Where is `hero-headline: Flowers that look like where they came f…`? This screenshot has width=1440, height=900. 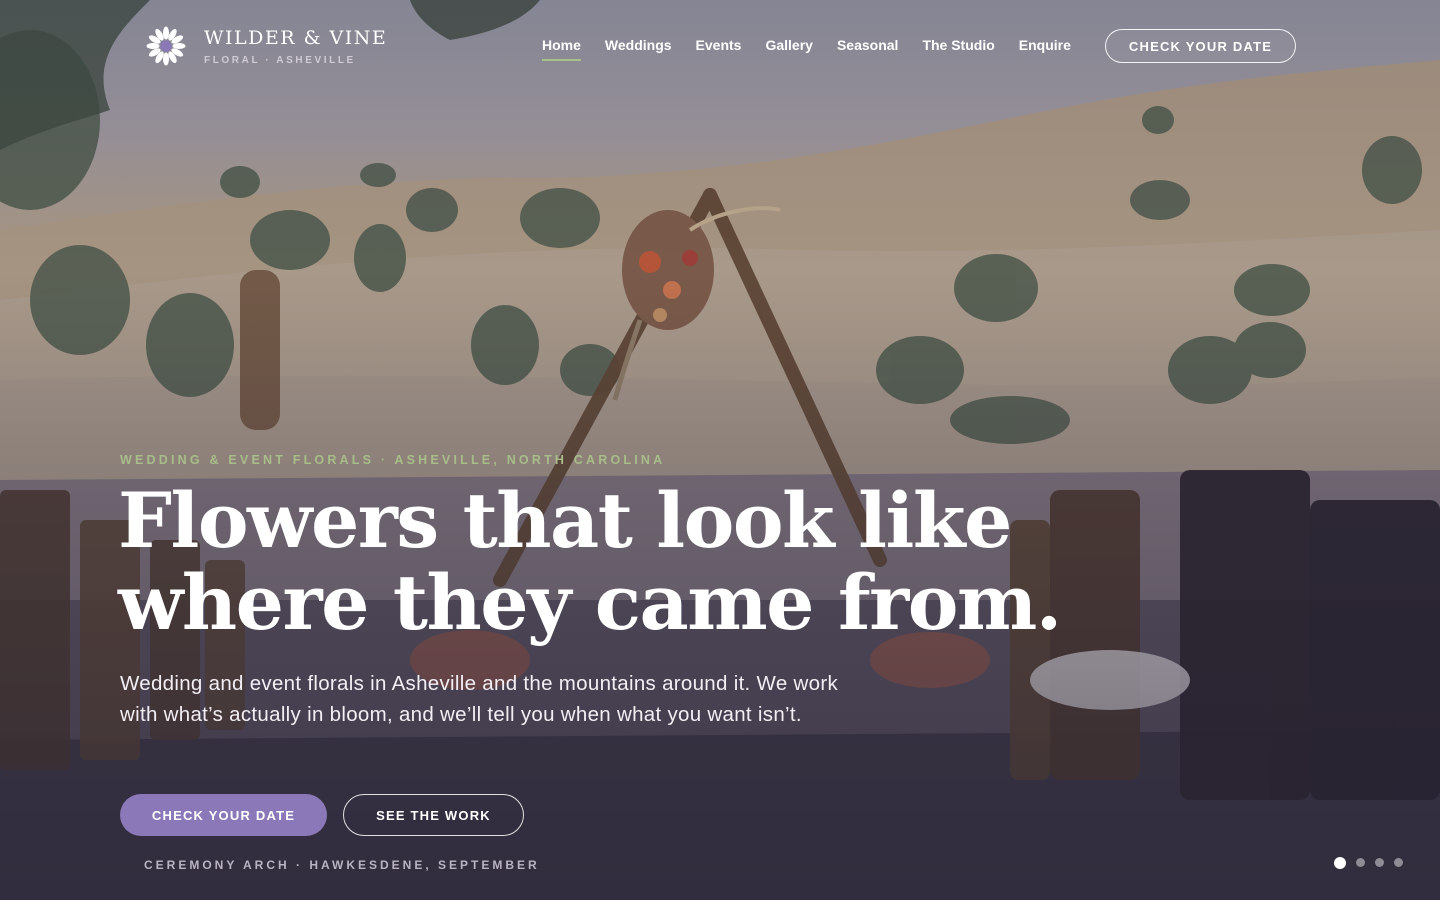 hero-headline: Flowers that look like where they came f… is located at coordinates (618, 562).